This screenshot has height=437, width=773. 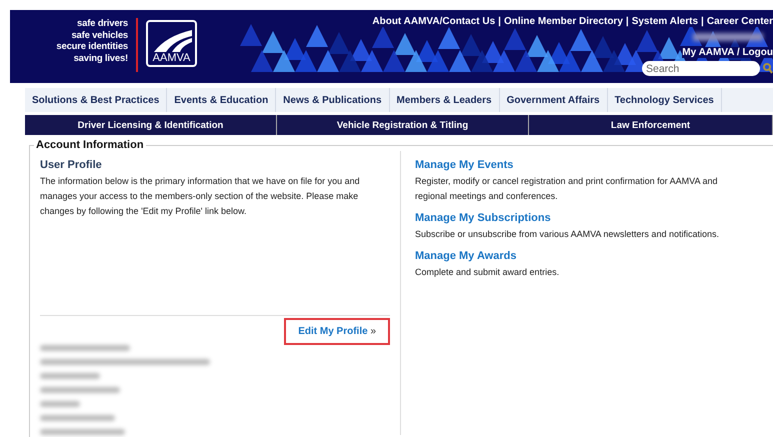 I want to click on section-title: User Profile, so click(x=71, y=165).